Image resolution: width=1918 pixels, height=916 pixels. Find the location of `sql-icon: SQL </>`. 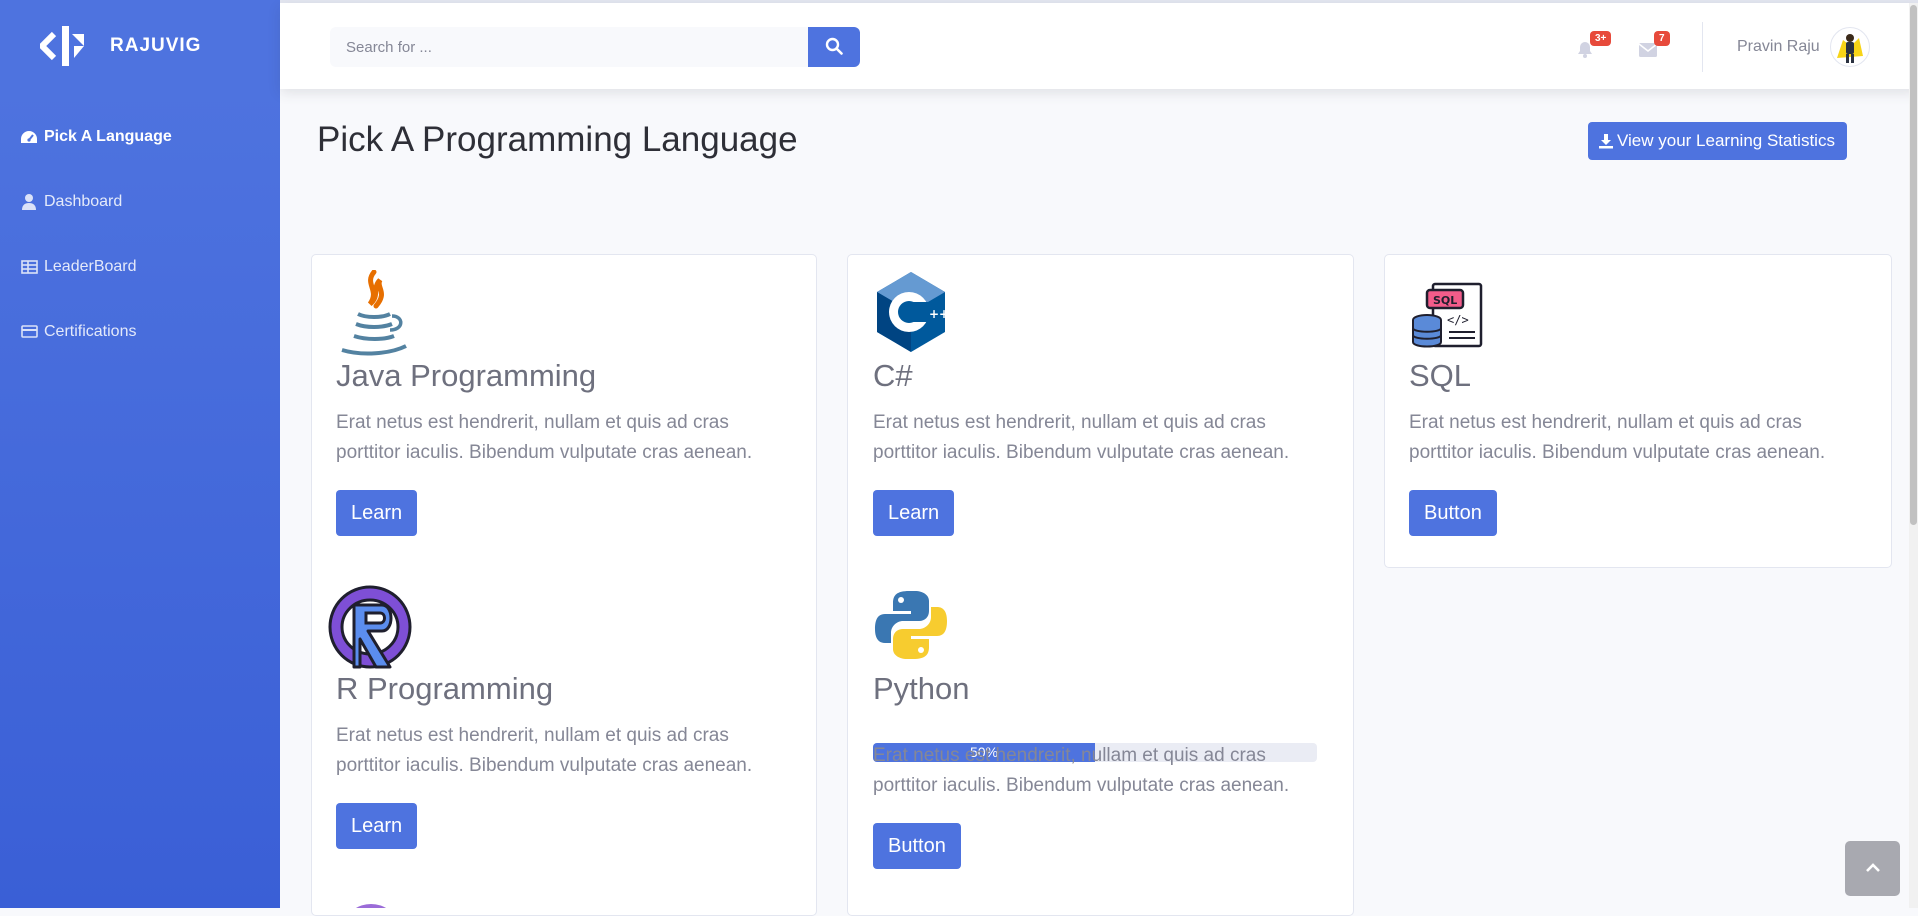

sql-icon: SQL </> is located at coordinates (1454, 315).